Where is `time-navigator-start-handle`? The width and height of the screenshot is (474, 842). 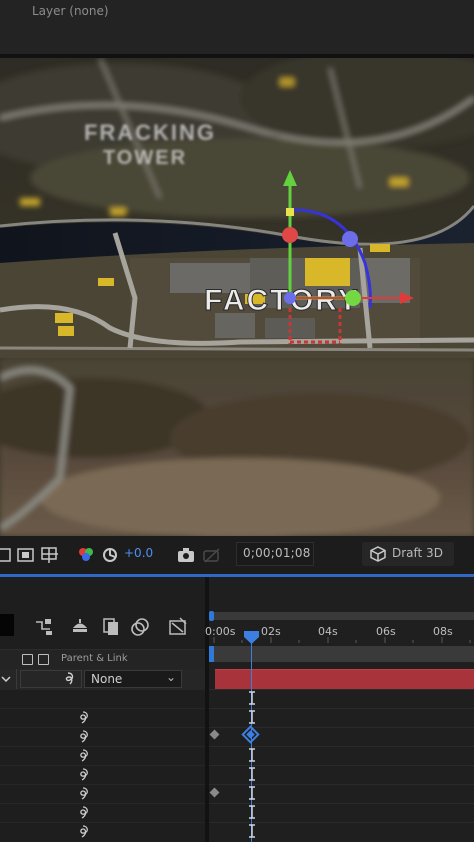 time-navigator-start-handle is located at coordinates (211, 616).